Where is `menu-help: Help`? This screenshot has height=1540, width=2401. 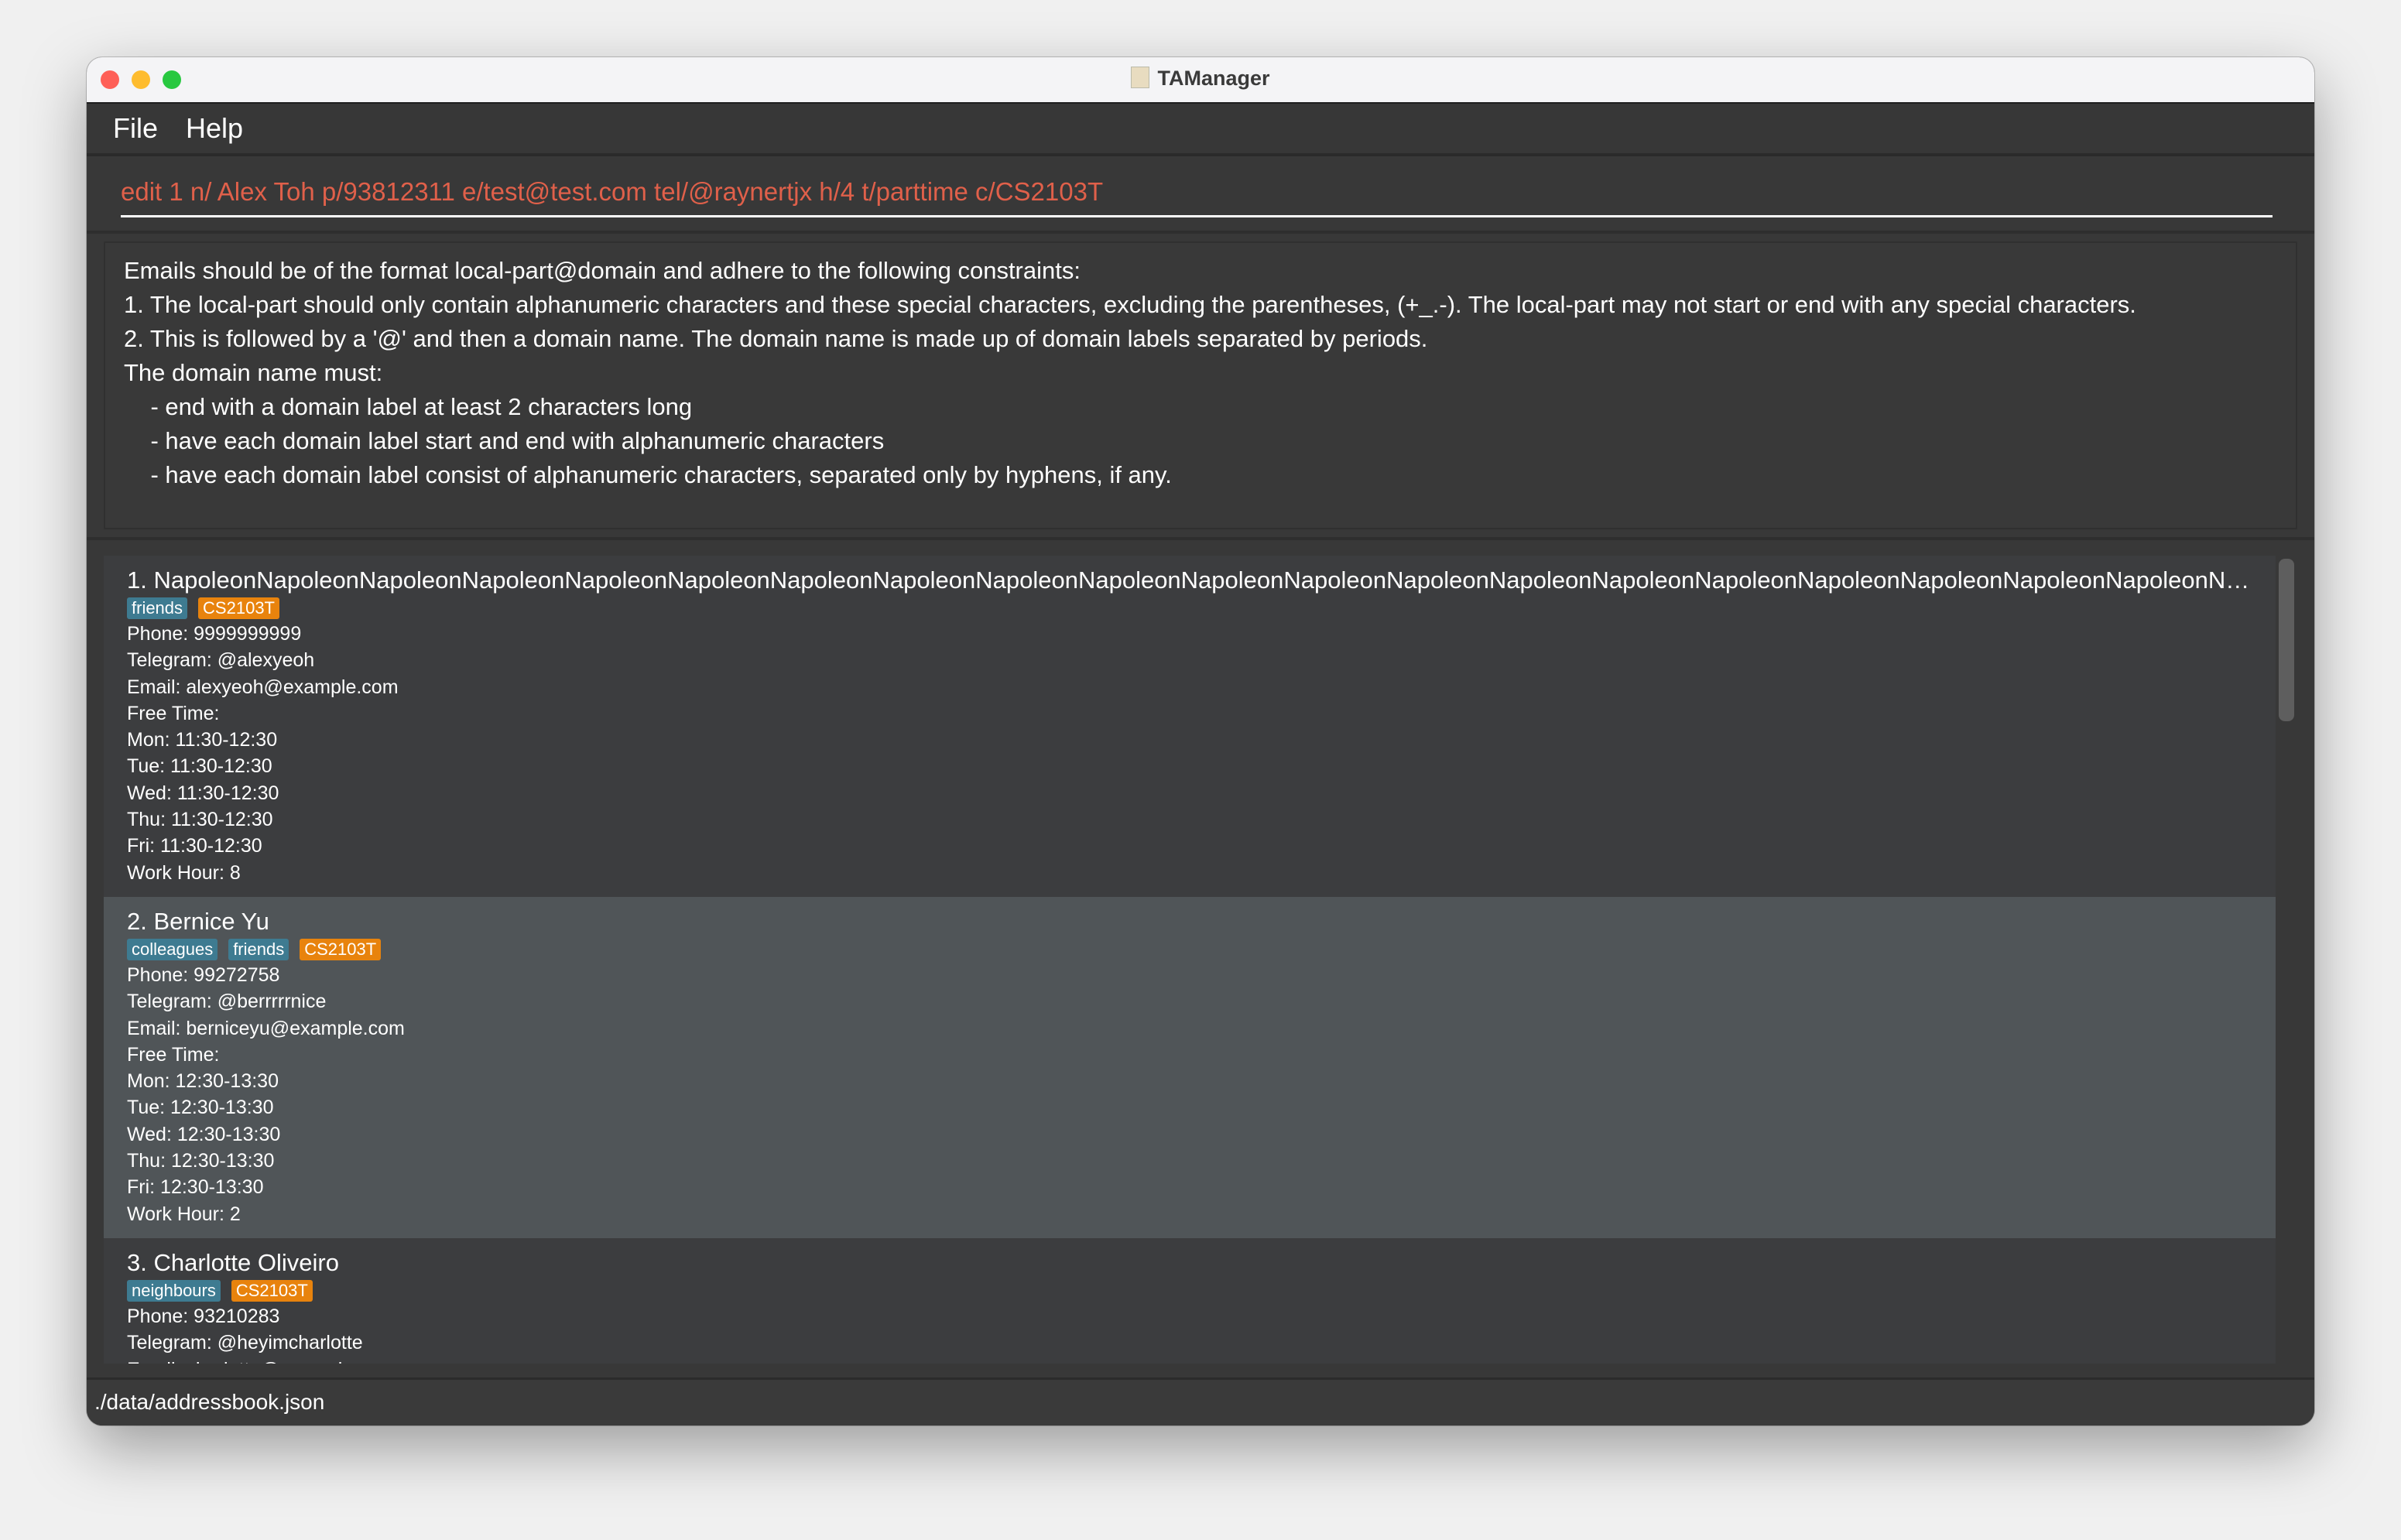 menu-help: Help is located at coordinates (215, 128).